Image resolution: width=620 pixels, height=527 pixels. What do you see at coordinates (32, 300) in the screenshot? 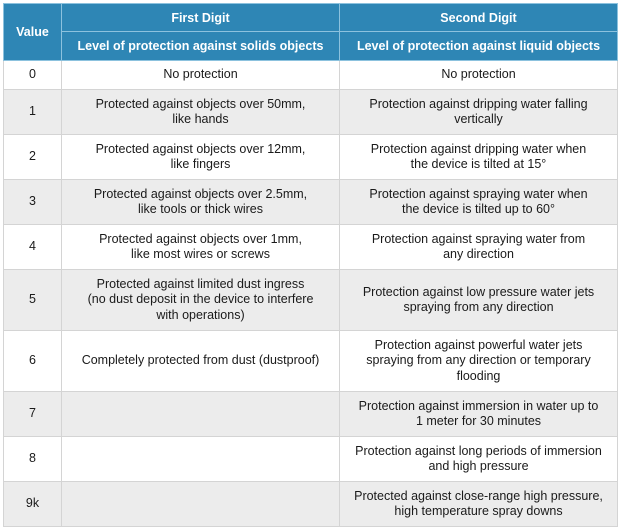
I see `value-cell: 5` at bounding box center [32, 300].